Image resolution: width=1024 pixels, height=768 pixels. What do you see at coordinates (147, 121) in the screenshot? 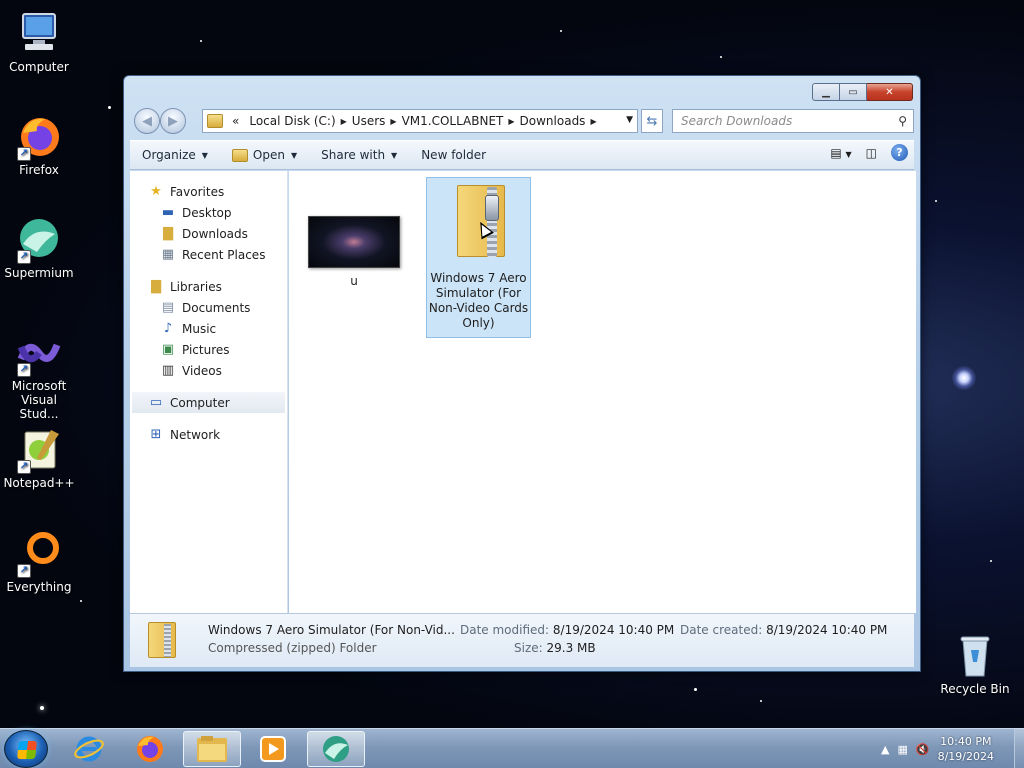
I see `back-button: ◀` at bounding box center [147, 121].